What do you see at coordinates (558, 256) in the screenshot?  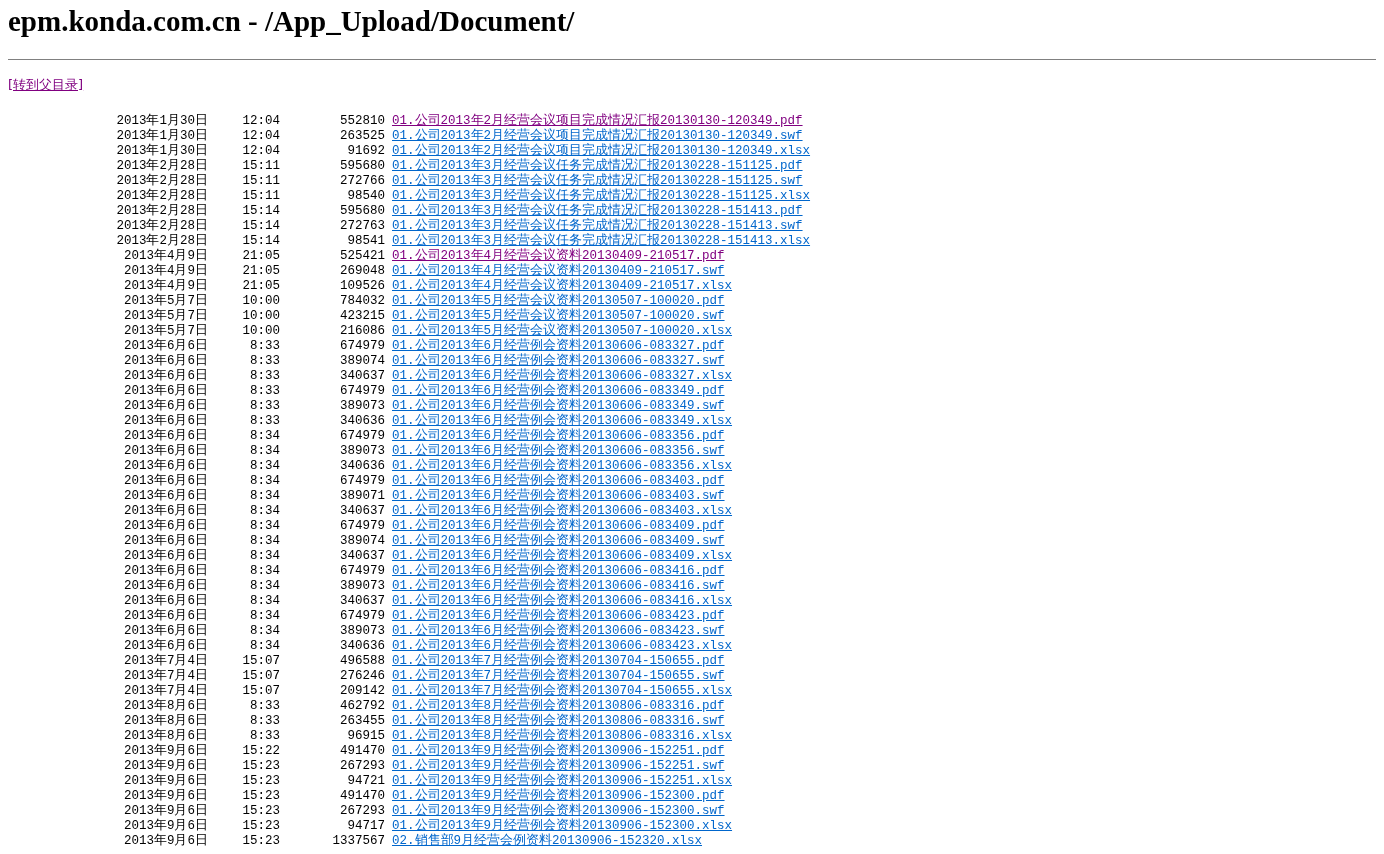 I see `file-link: 01.公司2013年4月经营会议资料20130409-210517.pdf` at bounding box center [558, 256].